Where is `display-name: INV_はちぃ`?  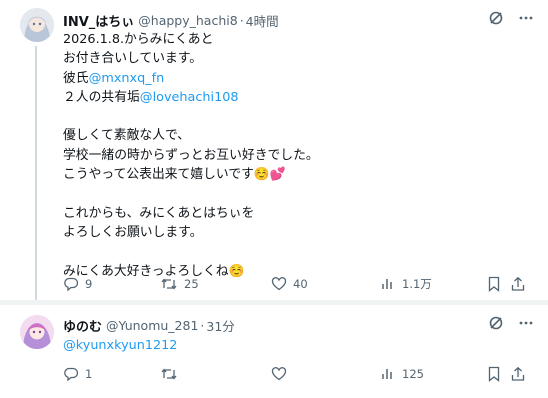
display-name: INV_はちぃ is located at coordinates (98, 20).